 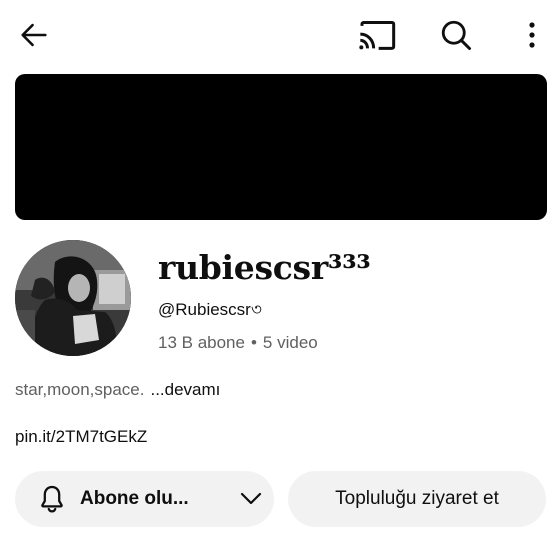 I want to click on cast-button, so click(x=377, y=35).